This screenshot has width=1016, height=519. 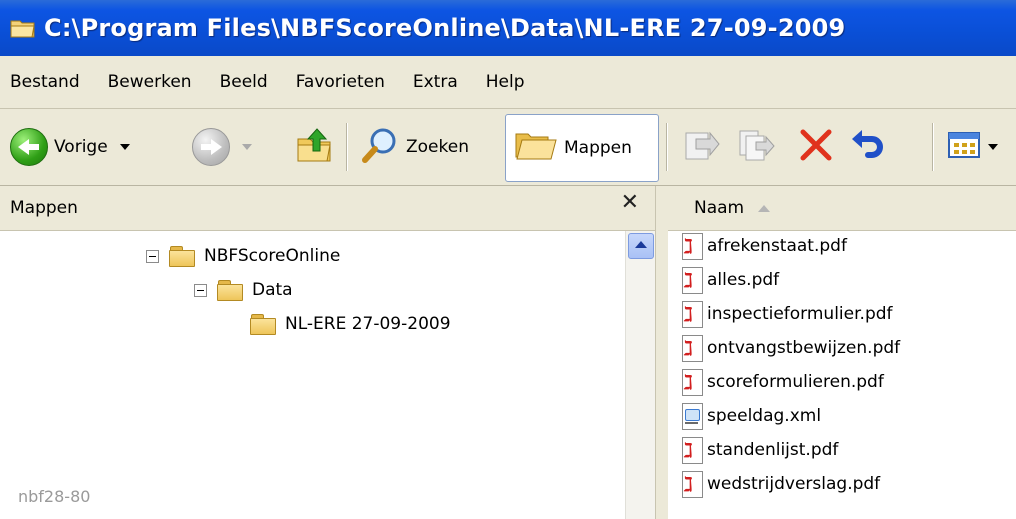 What do you see at coordinates (641, 246) in the screenshot?
I see `scroll-up-icon` at bounding box center [641, 246].